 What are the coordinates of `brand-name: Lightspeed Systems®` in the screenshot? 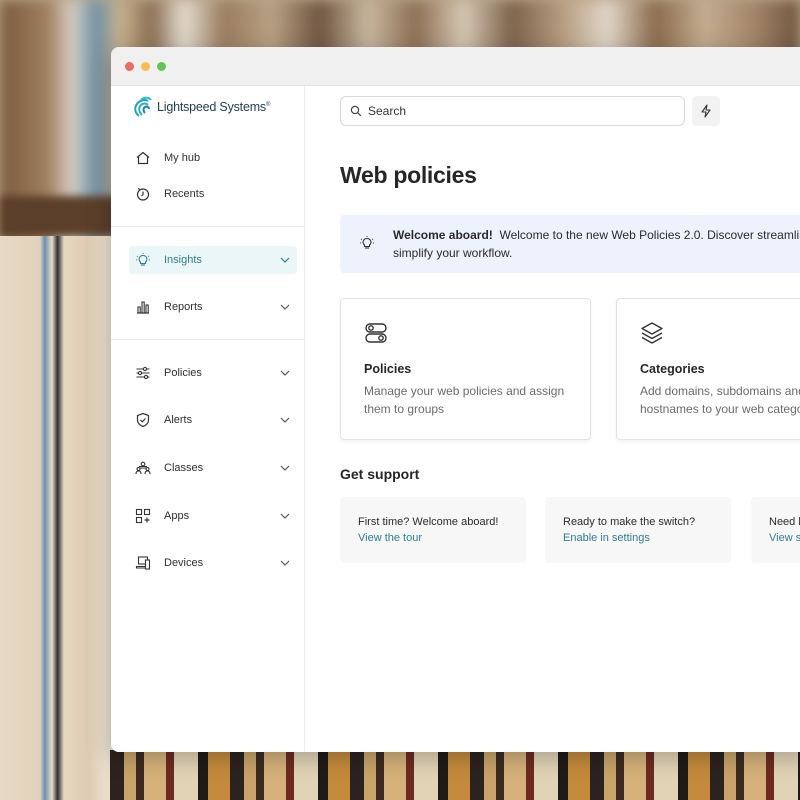 It's located at (214, 107).